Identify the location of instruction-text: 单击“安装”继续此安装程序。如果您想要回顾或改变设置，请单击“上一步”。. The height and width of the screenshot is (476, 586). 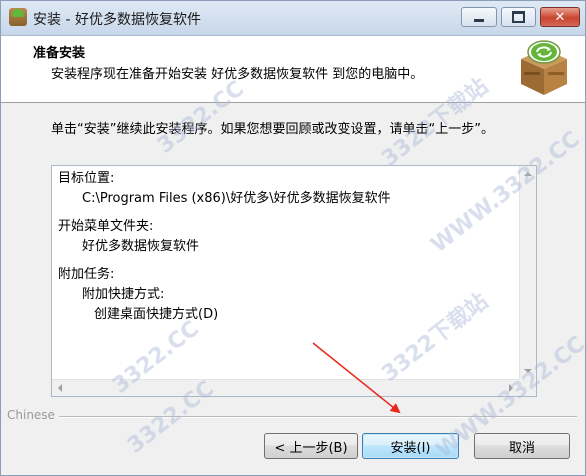
(272, 129).